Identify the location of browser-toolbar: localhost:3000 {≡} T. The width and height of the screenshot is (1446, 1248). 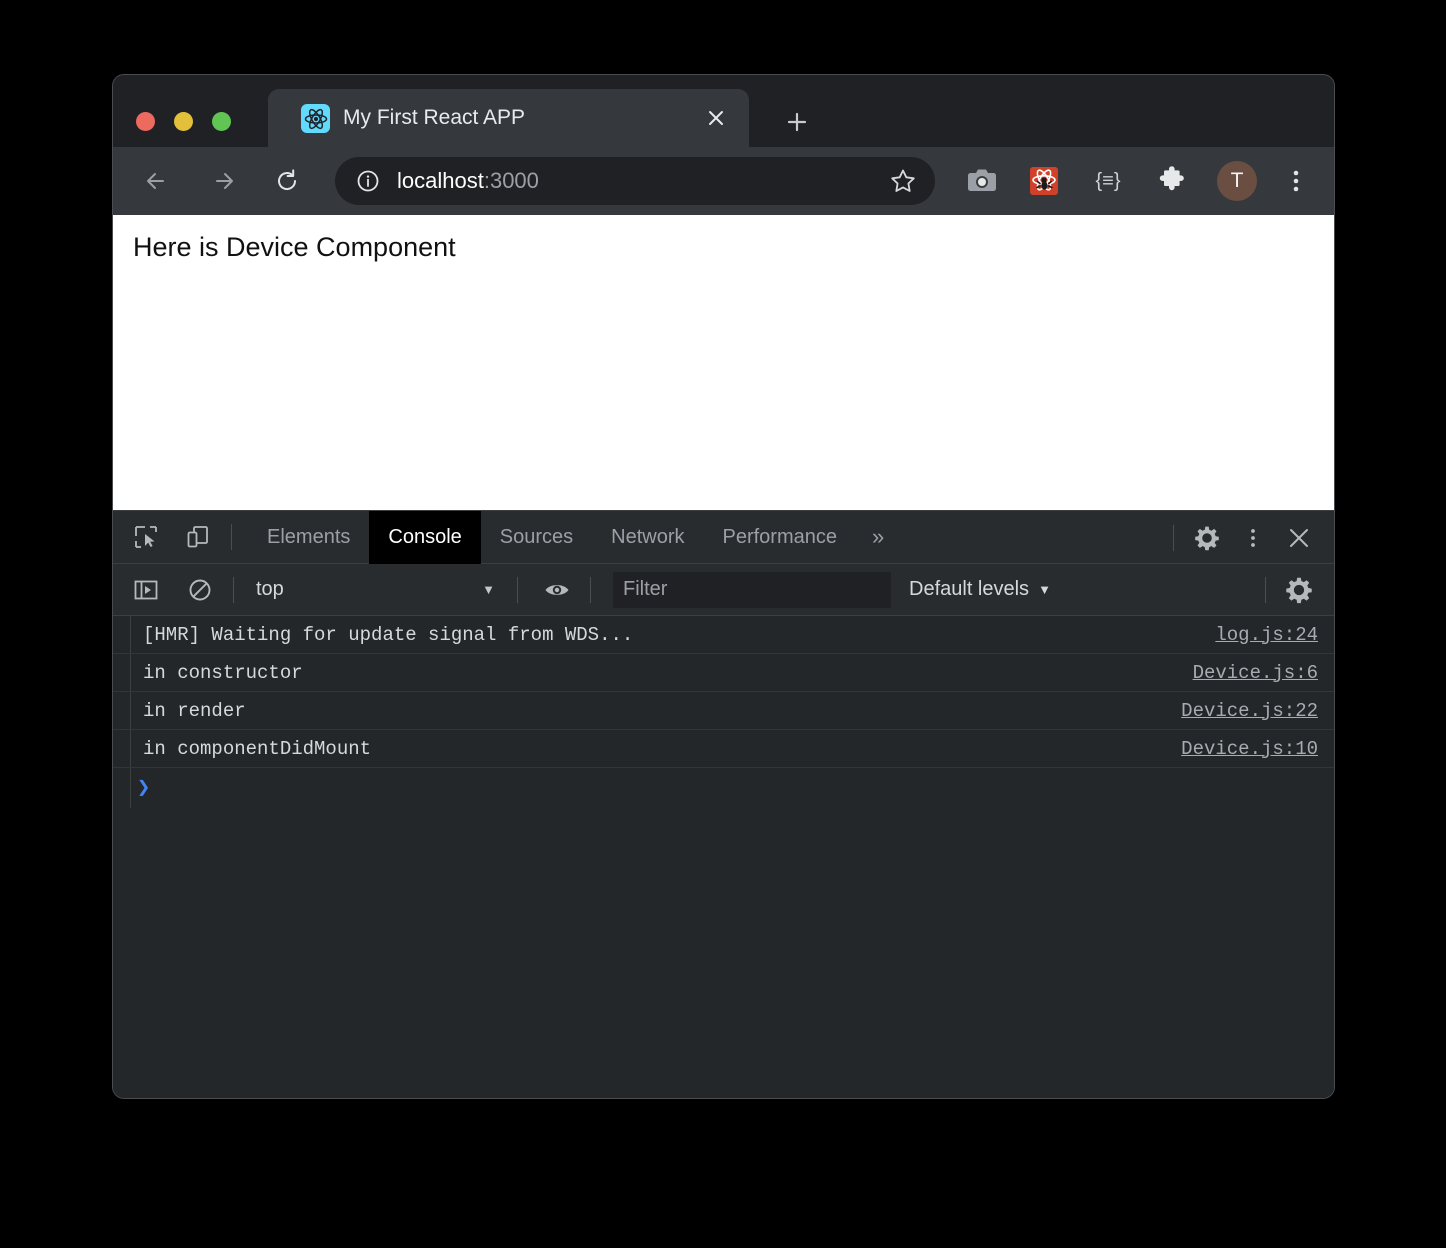
(723, 181).